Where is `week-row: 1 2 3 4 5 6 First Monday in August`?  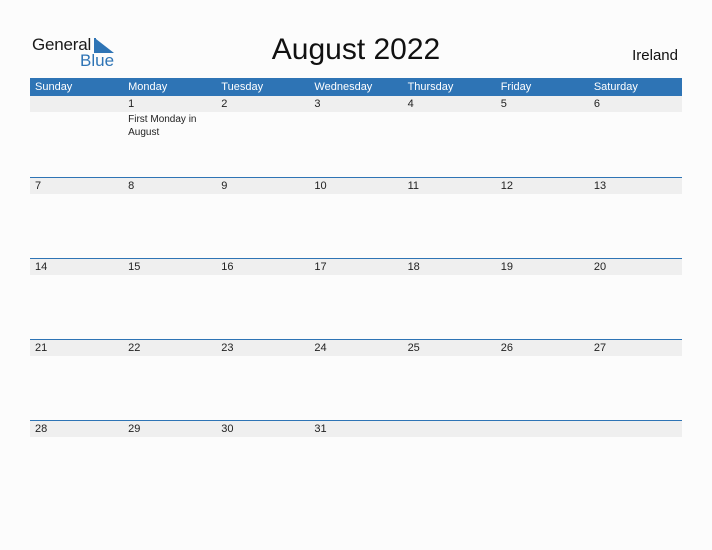 week-row: 1 2 3 4 5 6 First Monday in August is located at coordinates (356, 136).